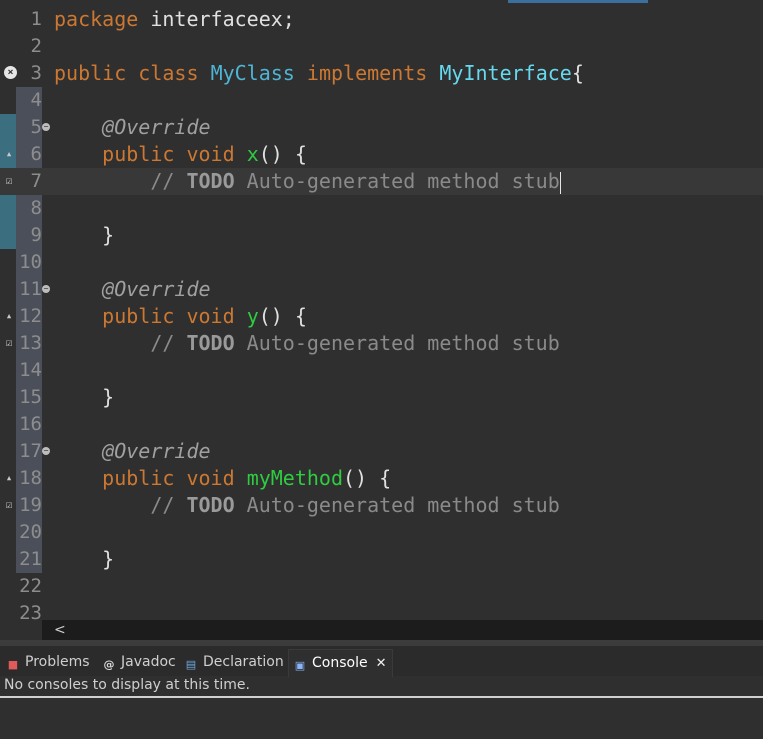 The height and width of the screenshot is (739, 763). What do you see at coordinates (30, 559) in the screenshot?
I see `line-number: 21` at bounding box center [30, 559].